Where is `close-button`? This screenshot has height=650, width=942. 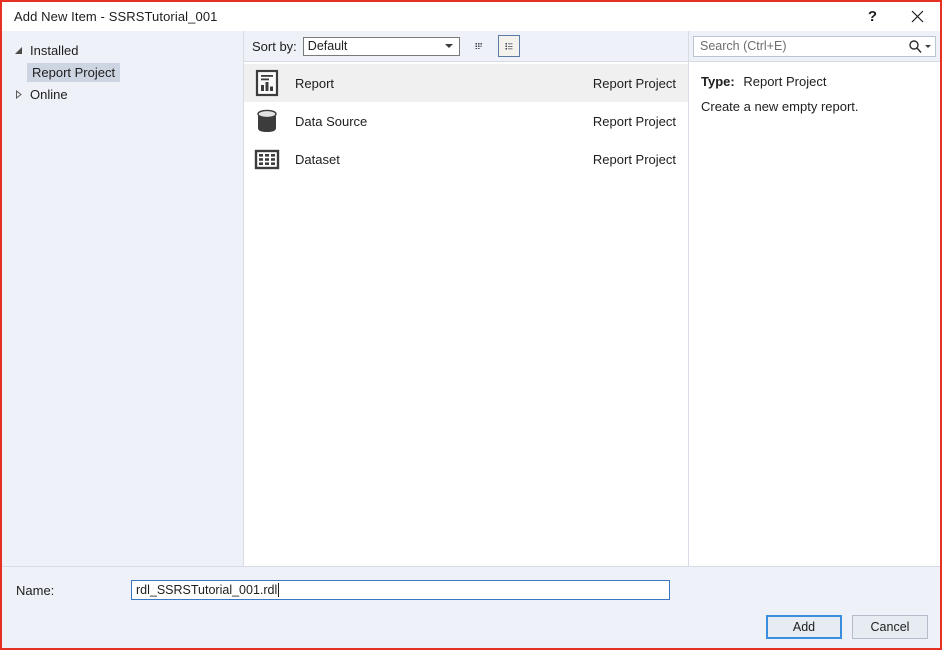
close-button is located at coordinates (917, 16).